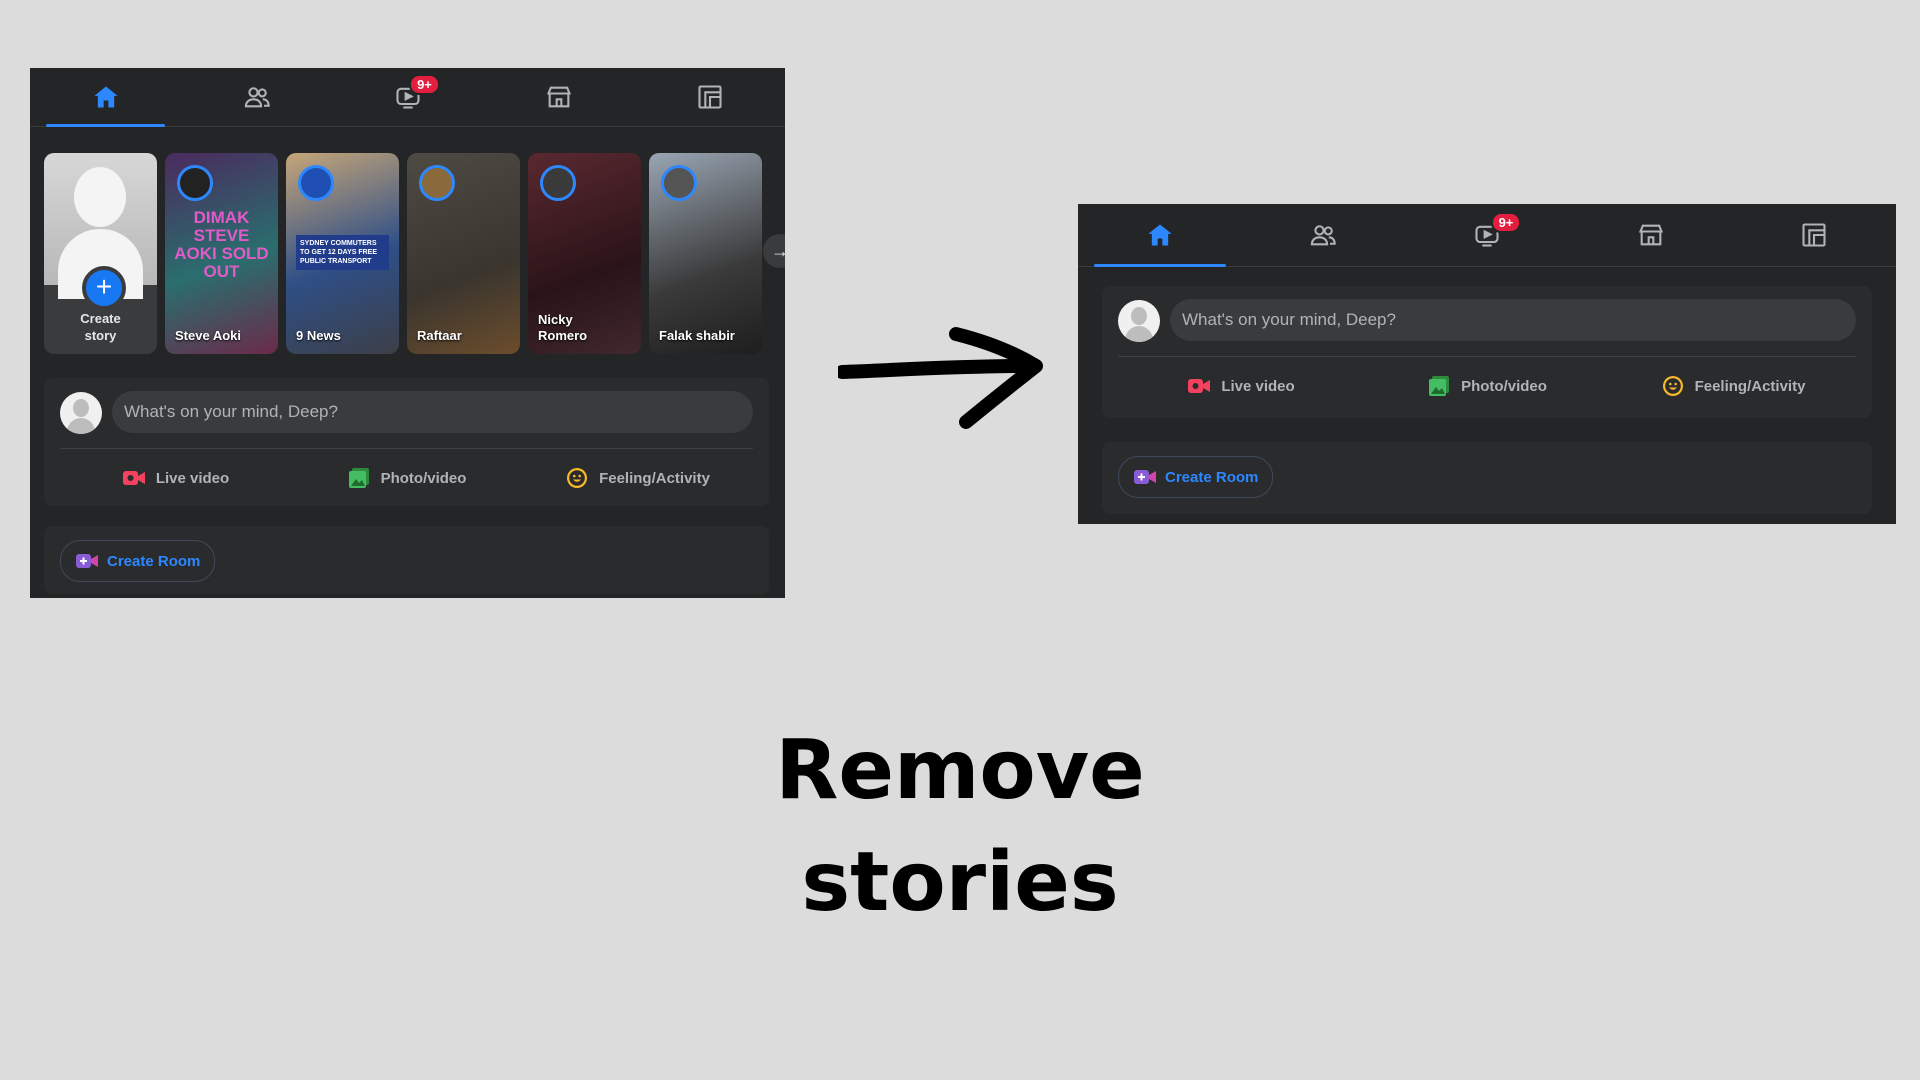 The image size is (1920, 1080). I want to click on story-card: DIMAK STEVE AOKI SOLD OUT Steve Aoki, so click(221, 253).